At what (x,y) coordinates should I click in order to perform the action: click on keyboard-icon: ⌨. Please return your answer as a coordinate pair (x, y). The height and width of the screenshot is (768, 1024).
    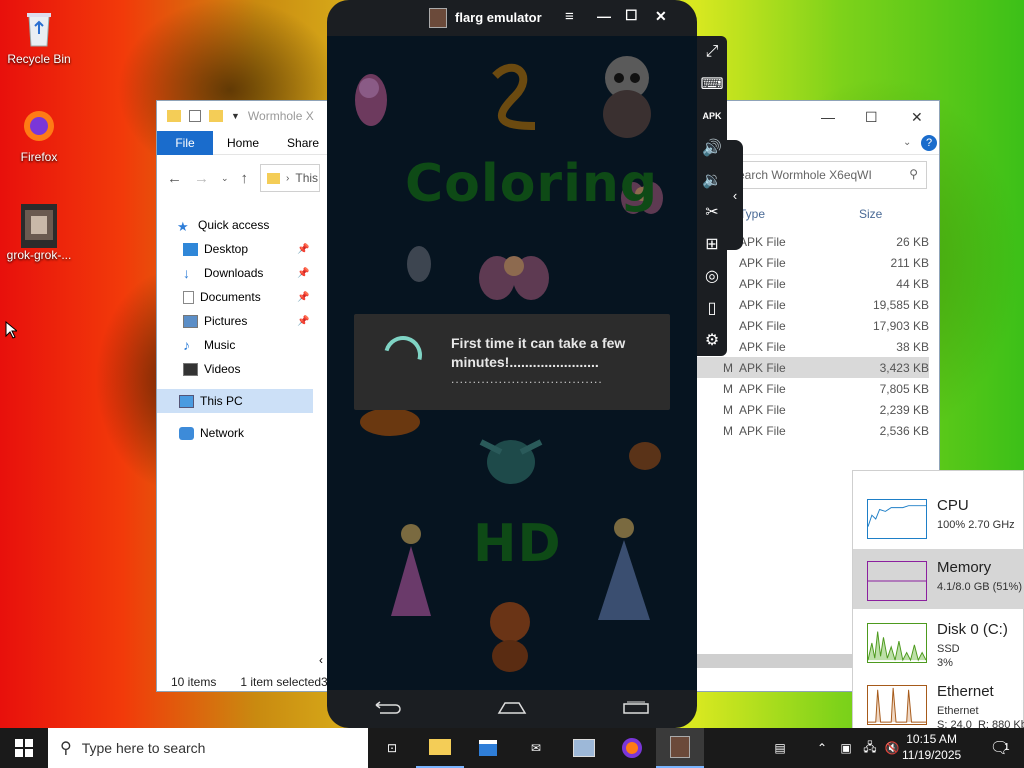
    Looking at the image, I should click on (712, 84).